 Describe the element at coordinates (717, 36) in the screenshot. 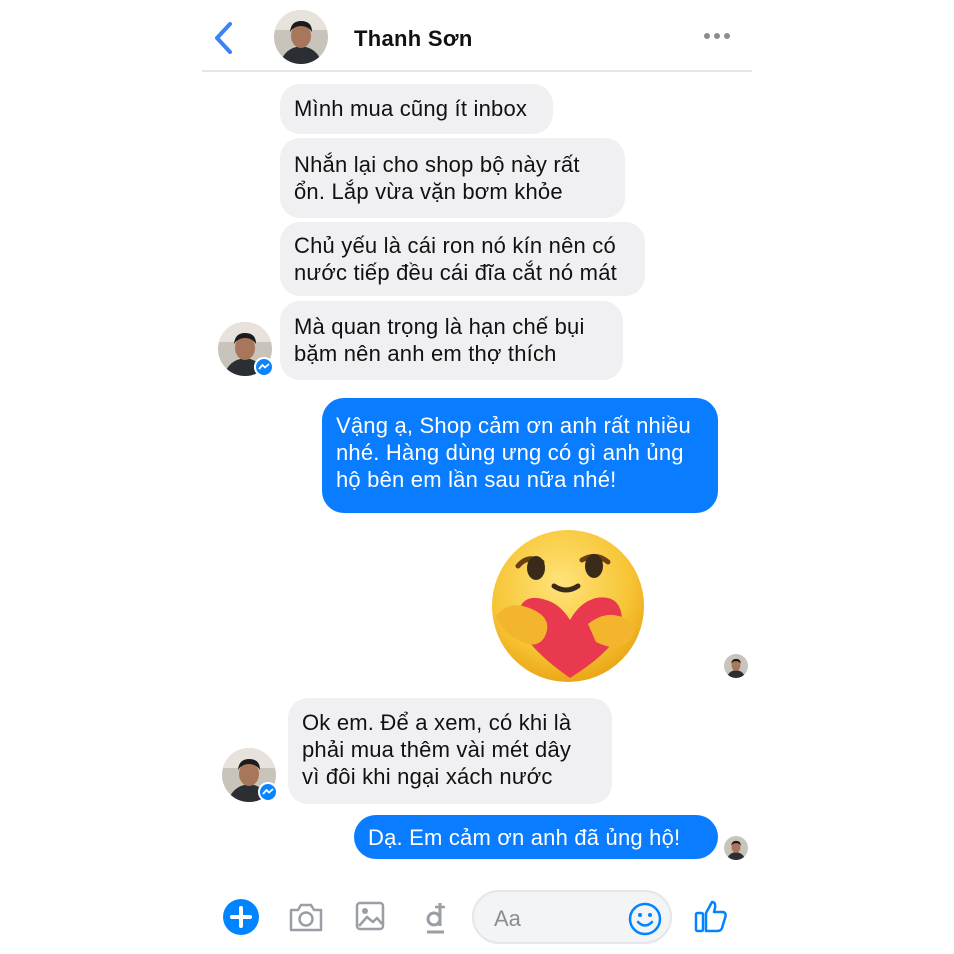

I see `more-options-icon` at that location.